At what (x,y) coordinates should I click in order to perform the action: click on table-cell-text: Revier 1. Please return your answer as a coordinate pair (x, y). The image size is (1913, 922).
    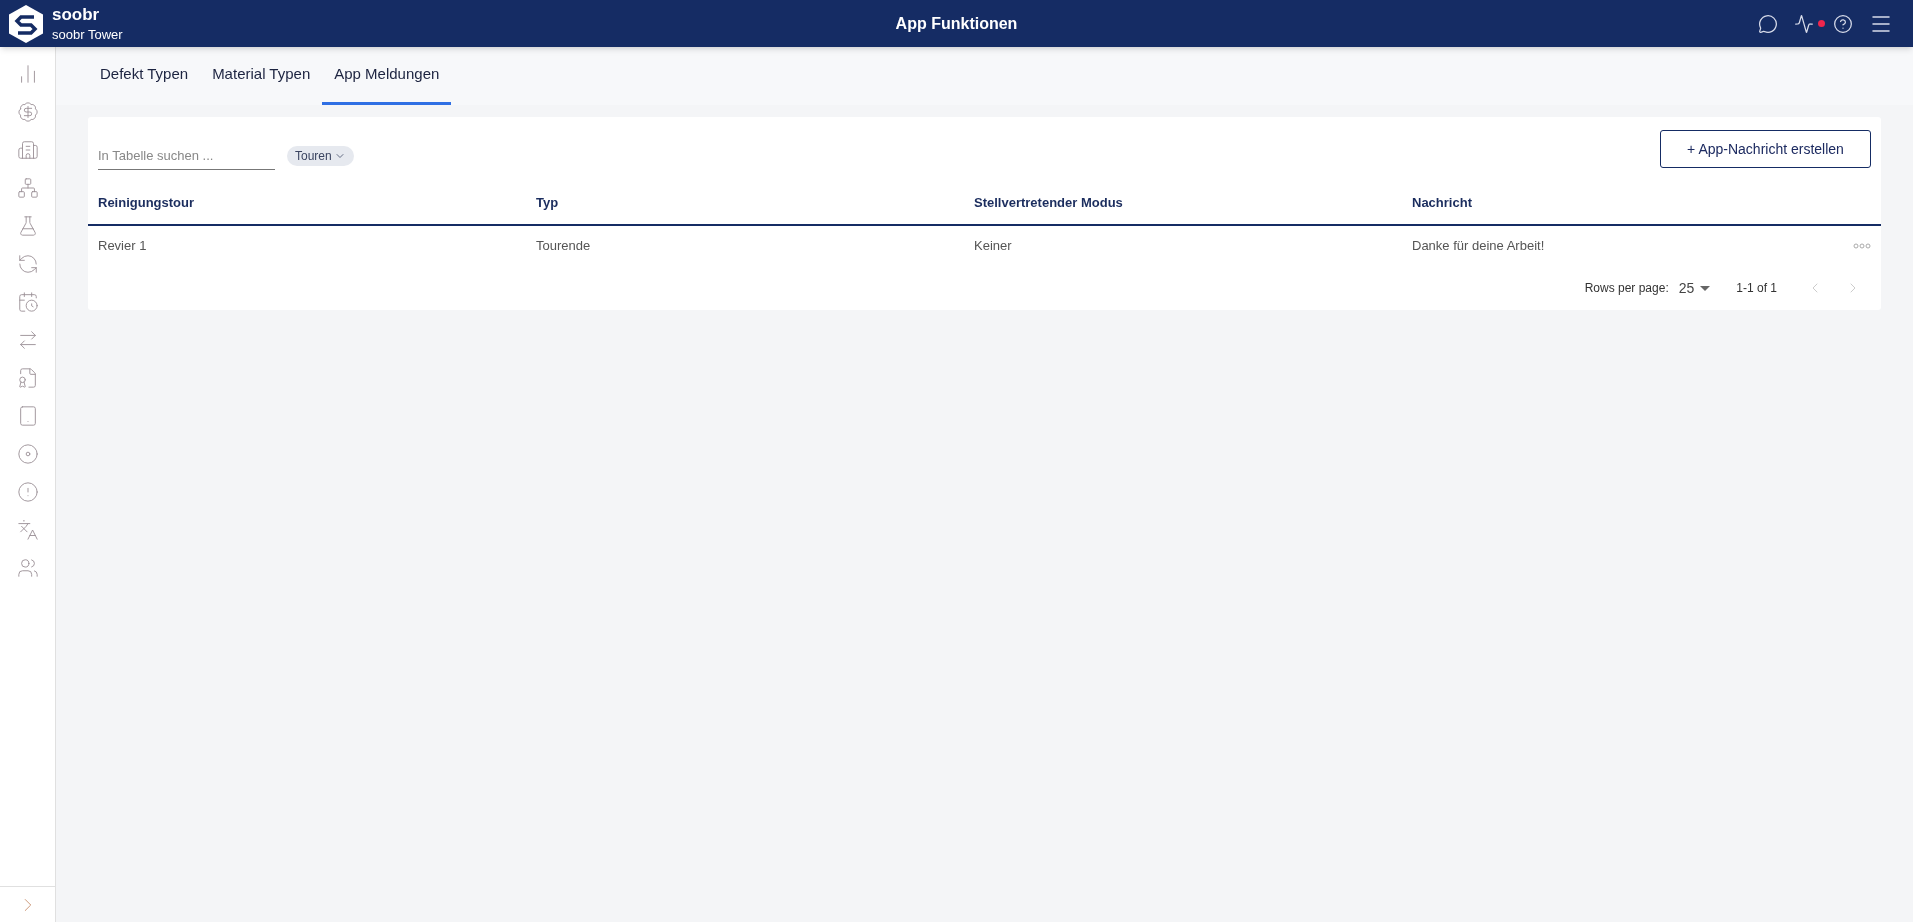
    Looking at the image, I should click on (122, 246).